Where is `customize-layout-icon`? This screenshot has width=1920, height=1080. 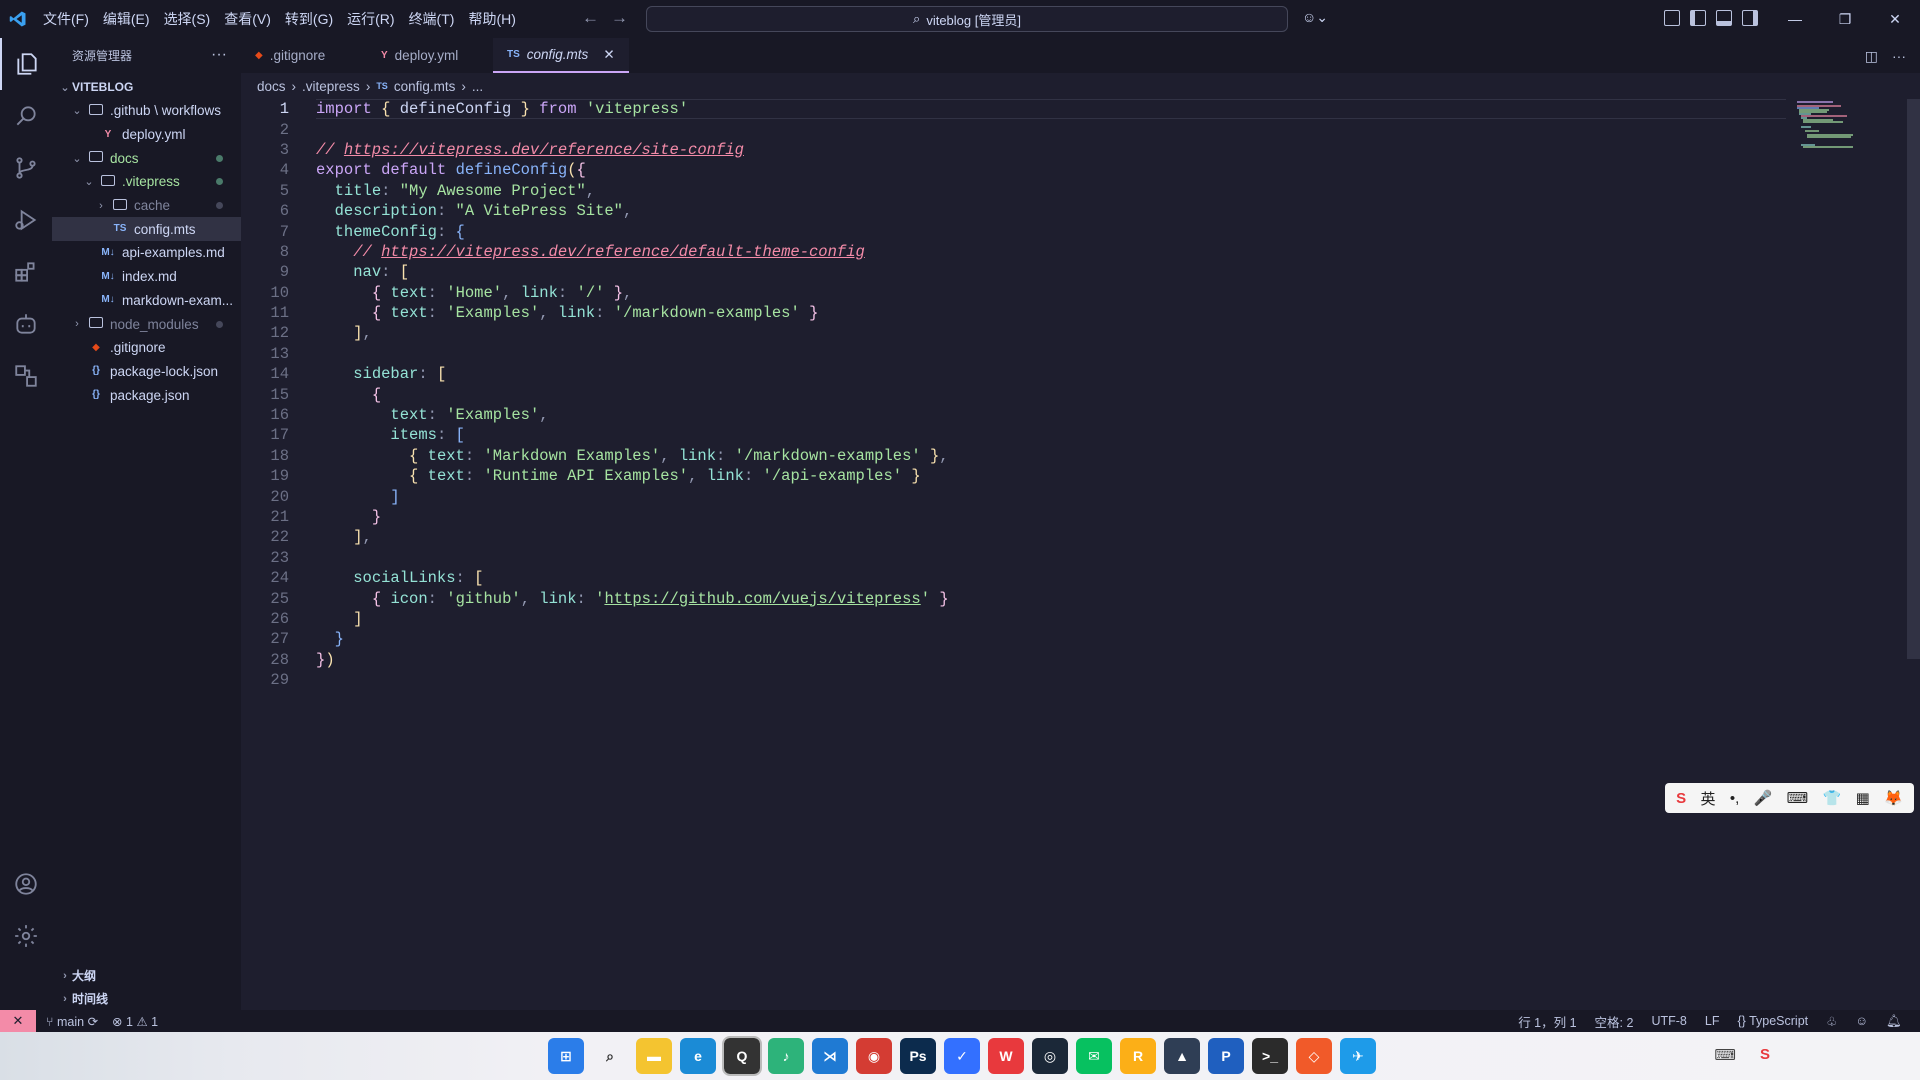
customize-layout-icon is located at coordinates (1672, 18).